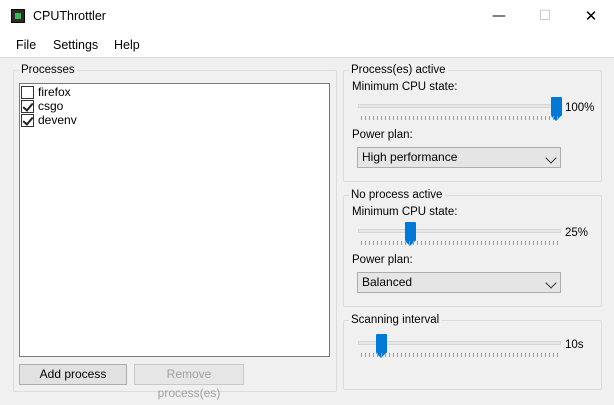 The height and width of the screenshot is (405, 614). I want to click on cpu-chip-icon, so click(18, 16).